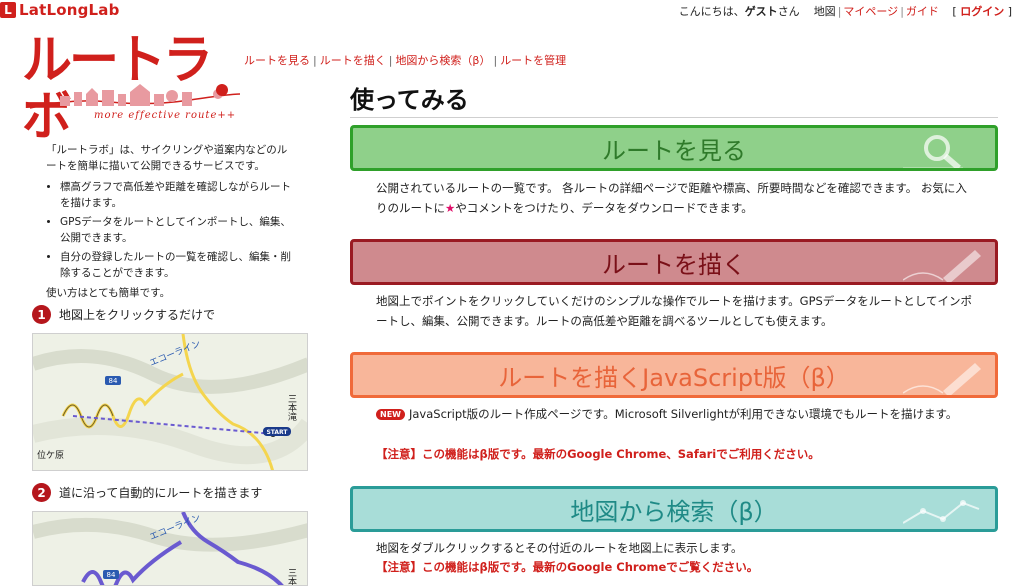 The height and width of the screenshot is (586, 1024). I want to click on start-marker-label: START, so click(277, 432).